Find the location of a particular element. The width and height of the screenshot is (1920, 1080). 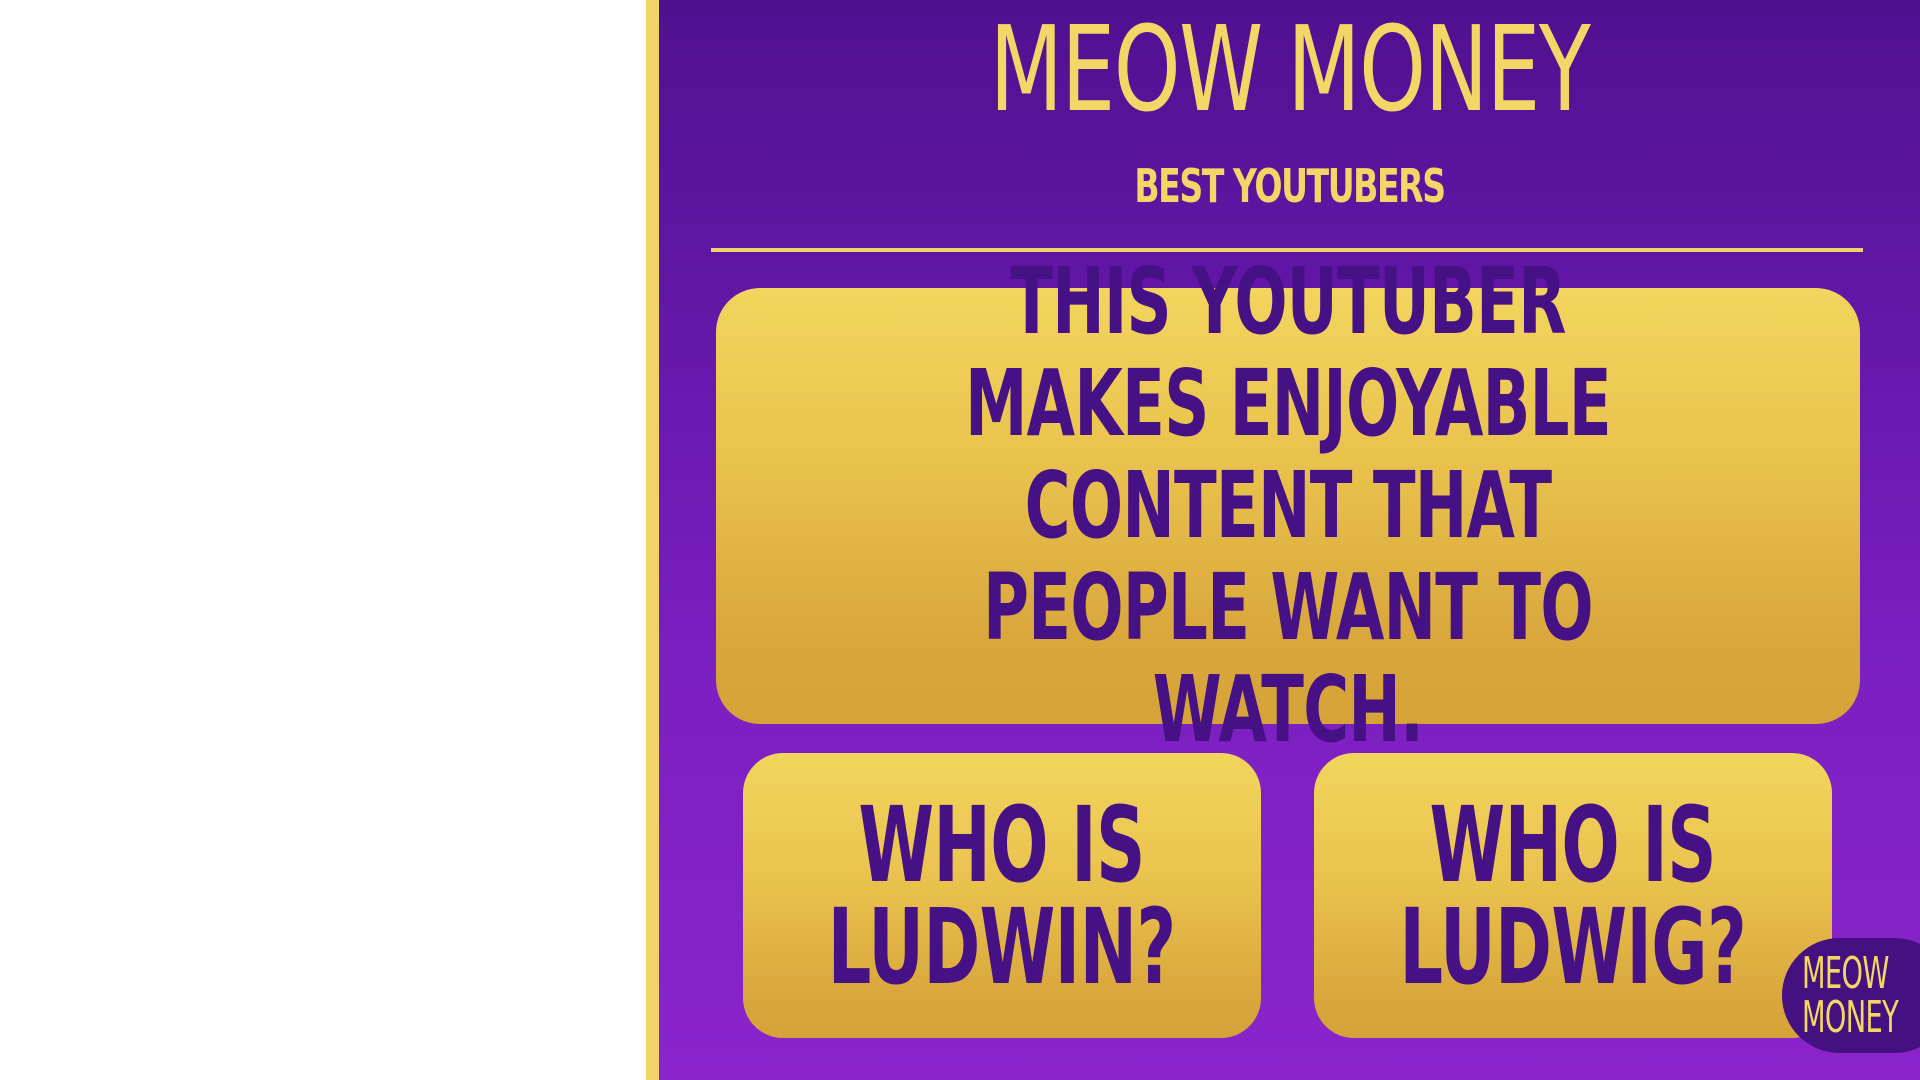

answer-option-2: WHO IS LUDWIG? is located at coordinates (1573, 895).